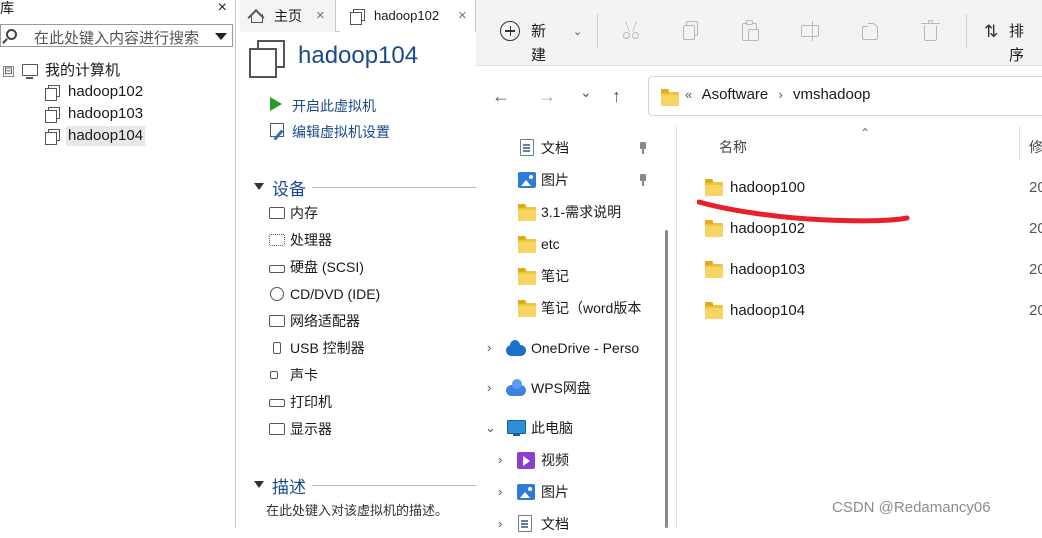 This screenshot has width=1042, height=538. Describe the element at coordinates (768, 310) in the screenshot. I see `file-name: hadoop104` at that location.